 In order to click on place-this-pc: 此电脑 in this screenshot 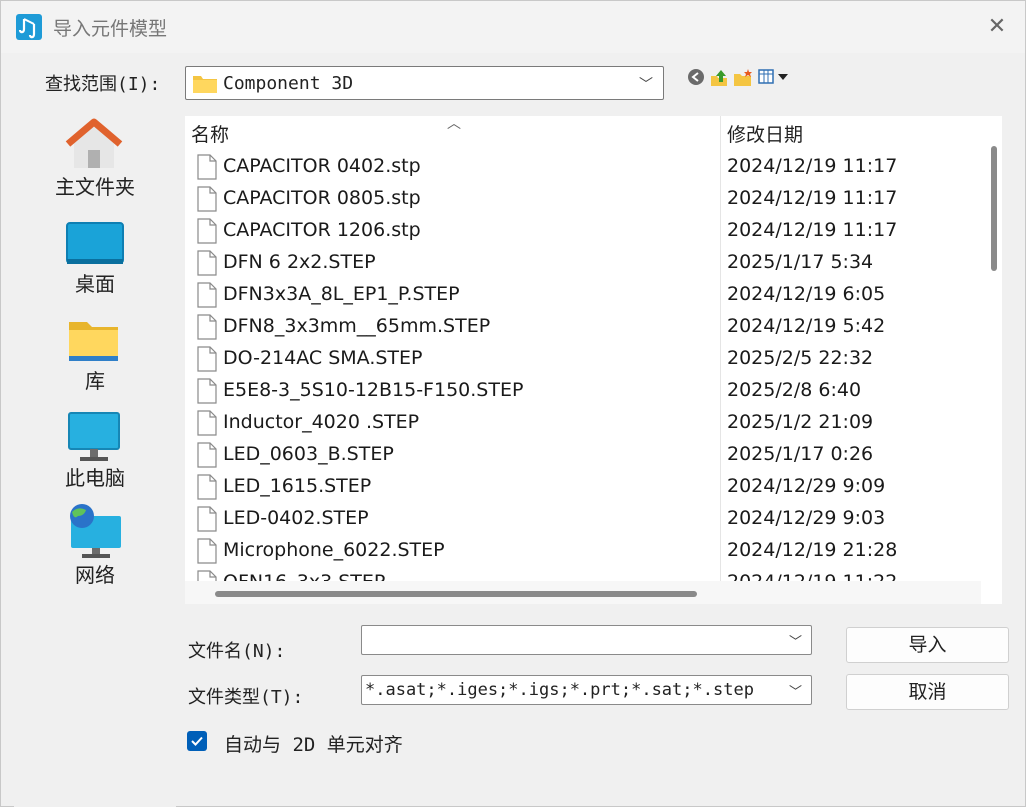, I will do `click(95, 446)`.